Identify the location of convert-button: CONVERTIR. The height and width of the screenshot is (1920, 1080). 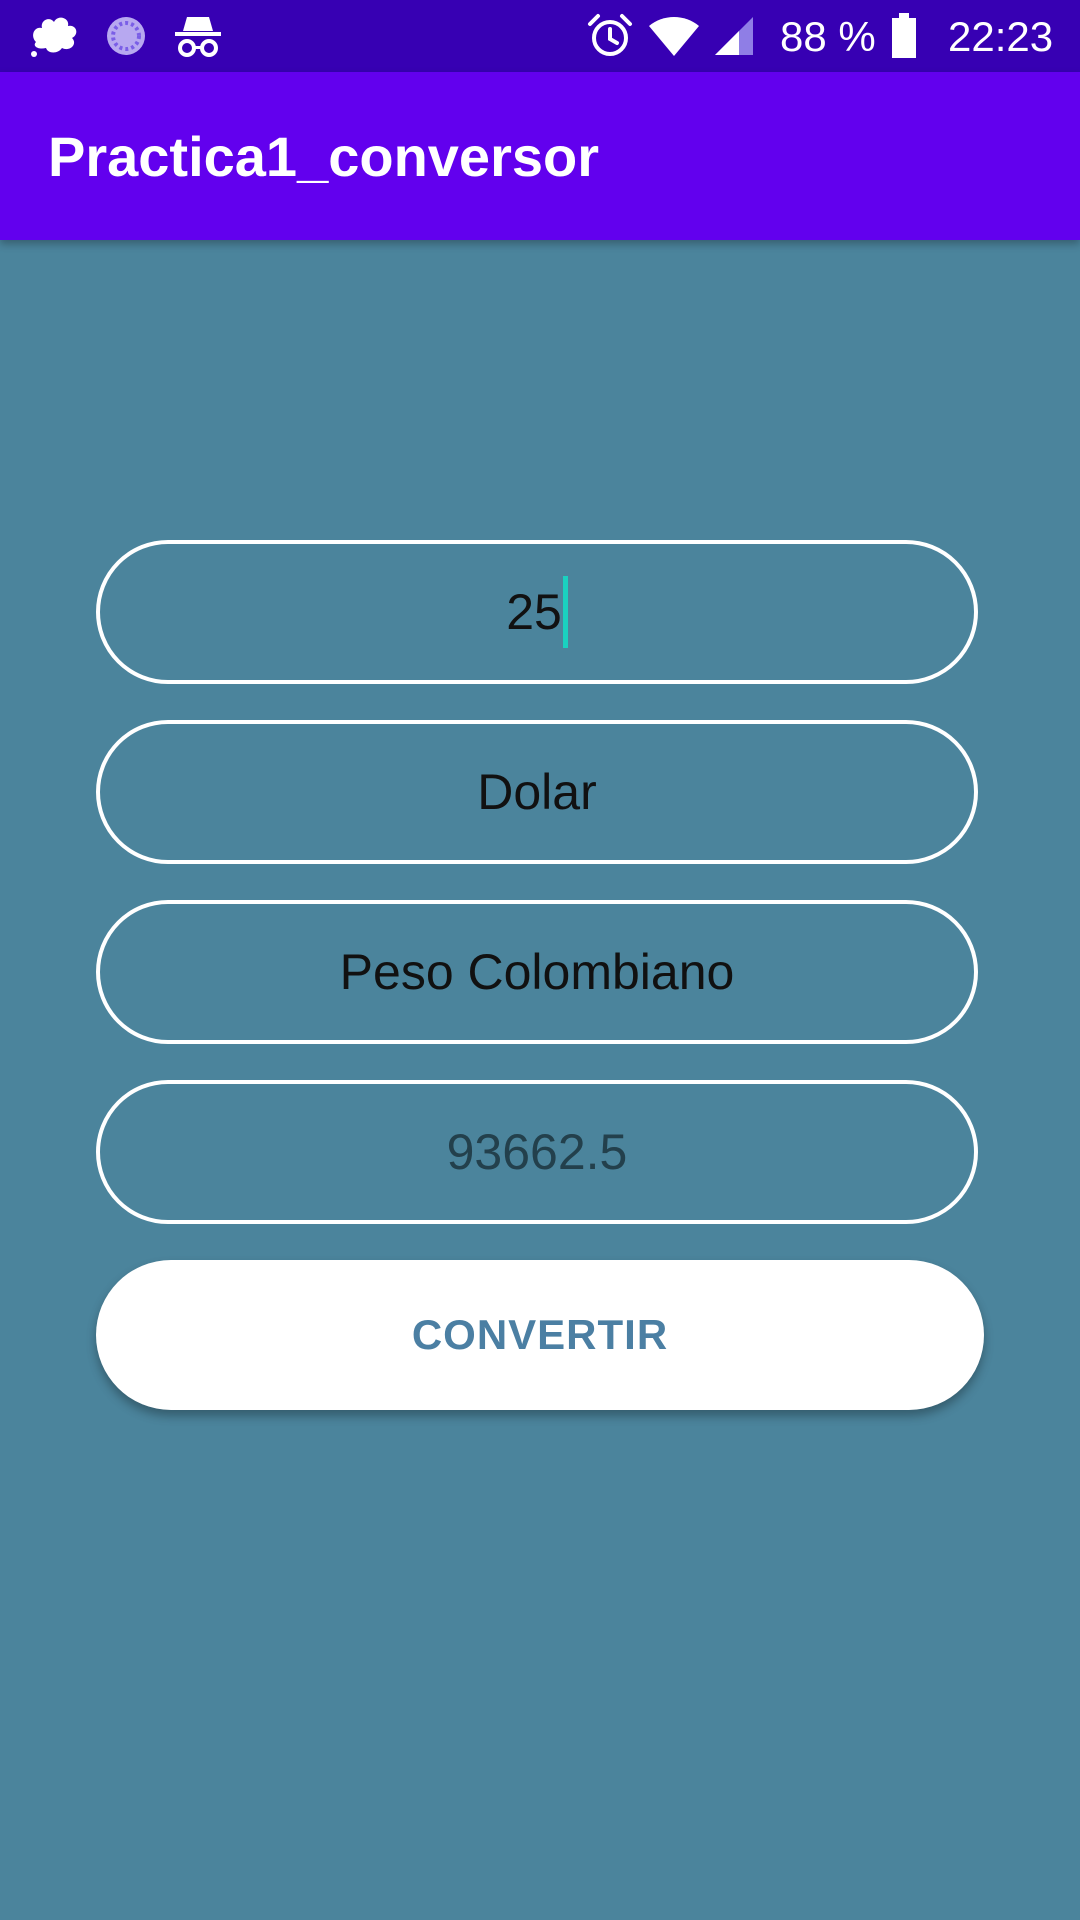
(540, 1335).